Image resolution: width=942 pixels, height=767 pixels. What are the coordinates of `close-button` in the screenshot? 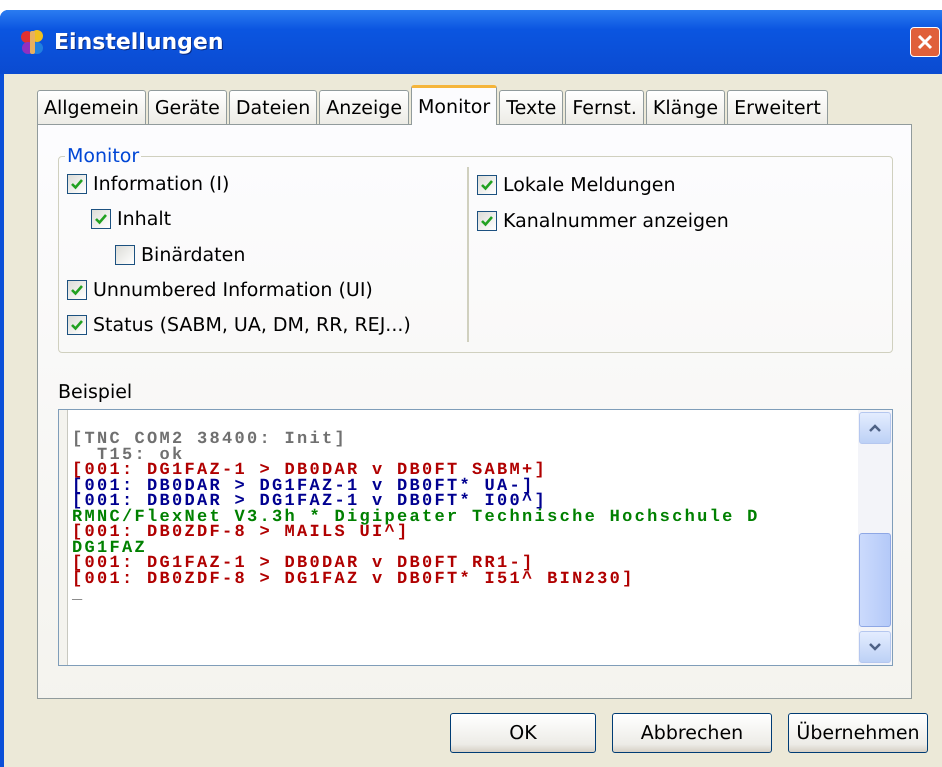 It's located at (925, 42).